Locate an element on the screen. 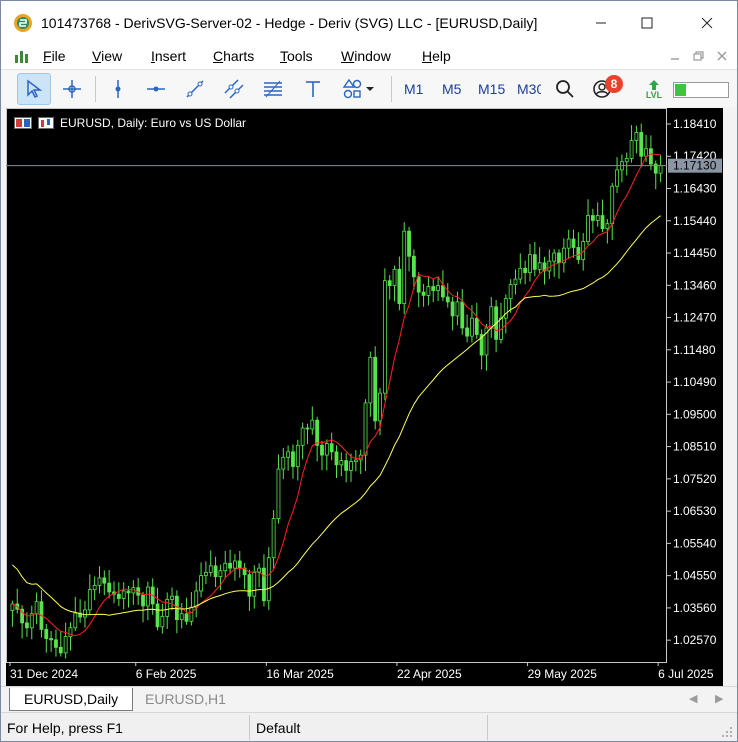 This screenshot has width=738, height=742. timeframe-m5: M5 is located at coordinates (451, 89).